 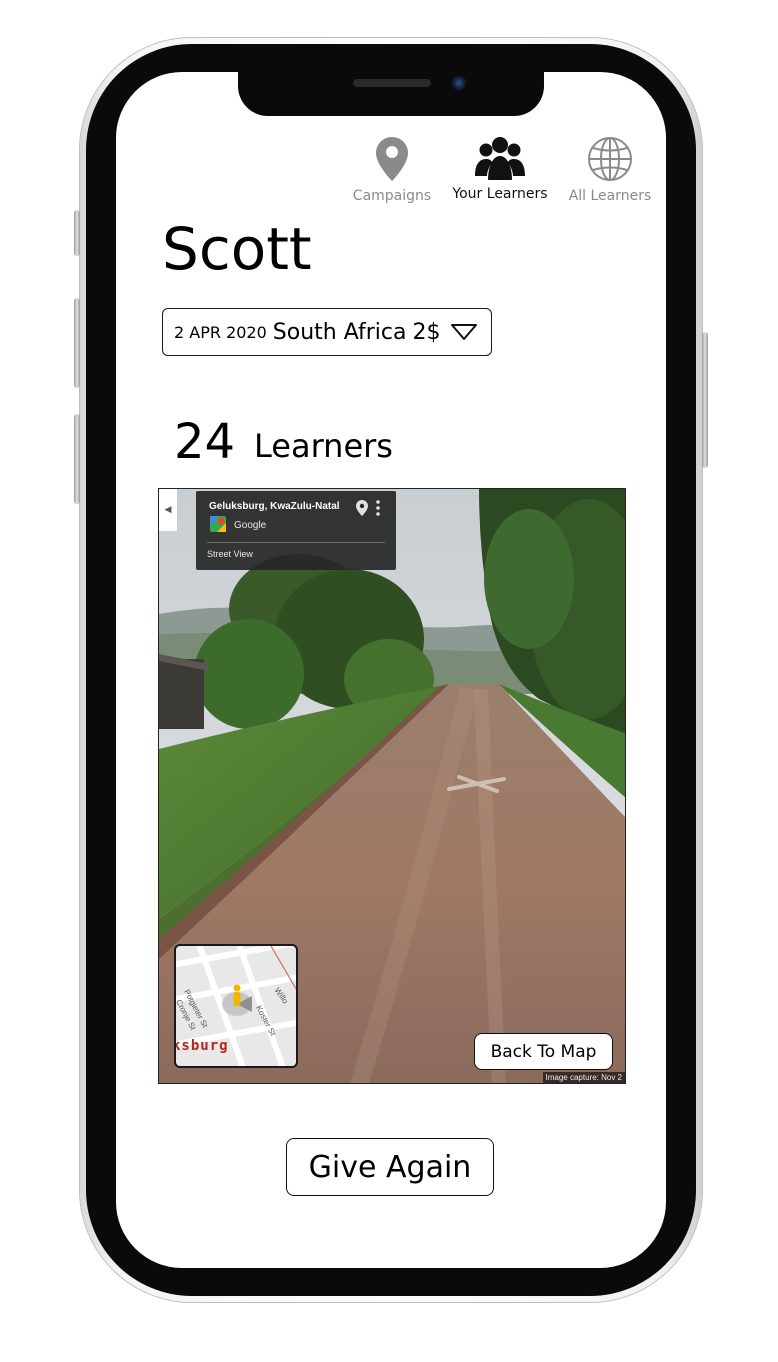 I want to click on collapse-panel-button: ◀, so click(x=168, y=510).